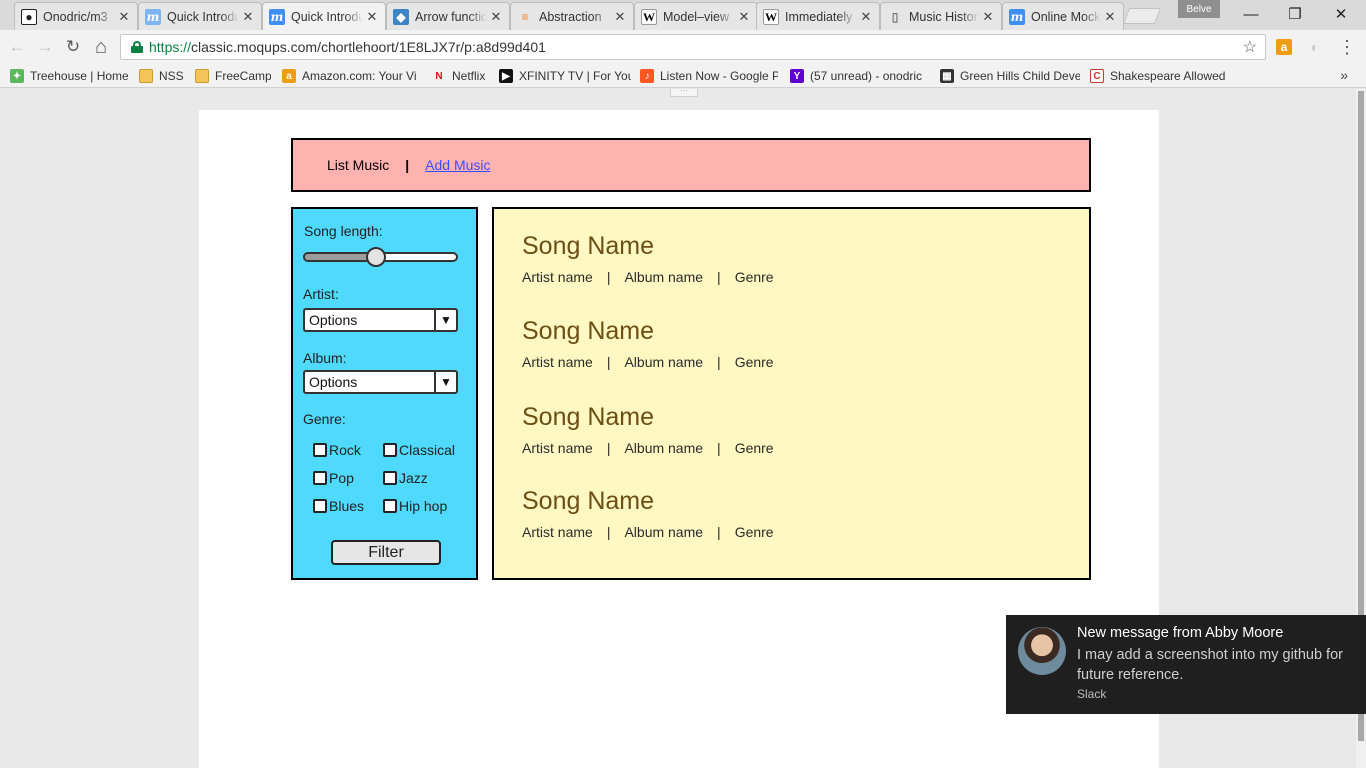 The height and width of the screenshot is (768, 1366). I want to click on genre-option-label: Jazz, so click(413, 478).